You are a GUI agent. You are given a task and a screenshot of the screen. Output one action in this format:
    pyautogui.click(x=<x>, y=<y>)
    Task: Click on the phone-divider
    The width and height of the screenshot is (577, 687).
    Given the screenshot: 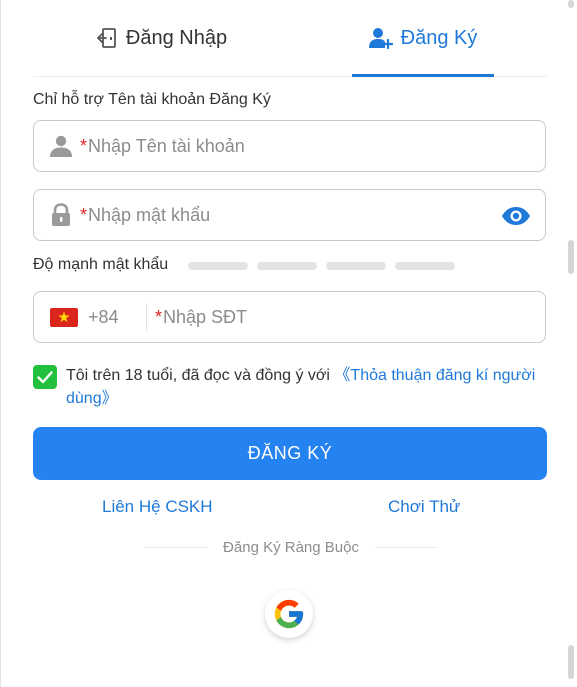 What is the action you would take?
    pyautogui.click(x=146, y=317)
    